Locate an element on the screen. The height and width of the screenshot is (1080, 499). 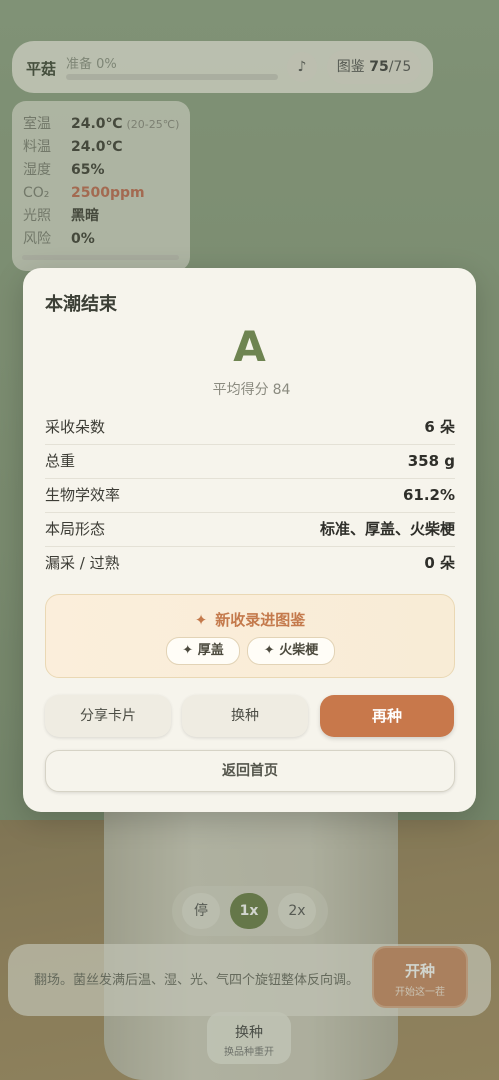
replant-button: 再种 is located at coordinates (387, 716).